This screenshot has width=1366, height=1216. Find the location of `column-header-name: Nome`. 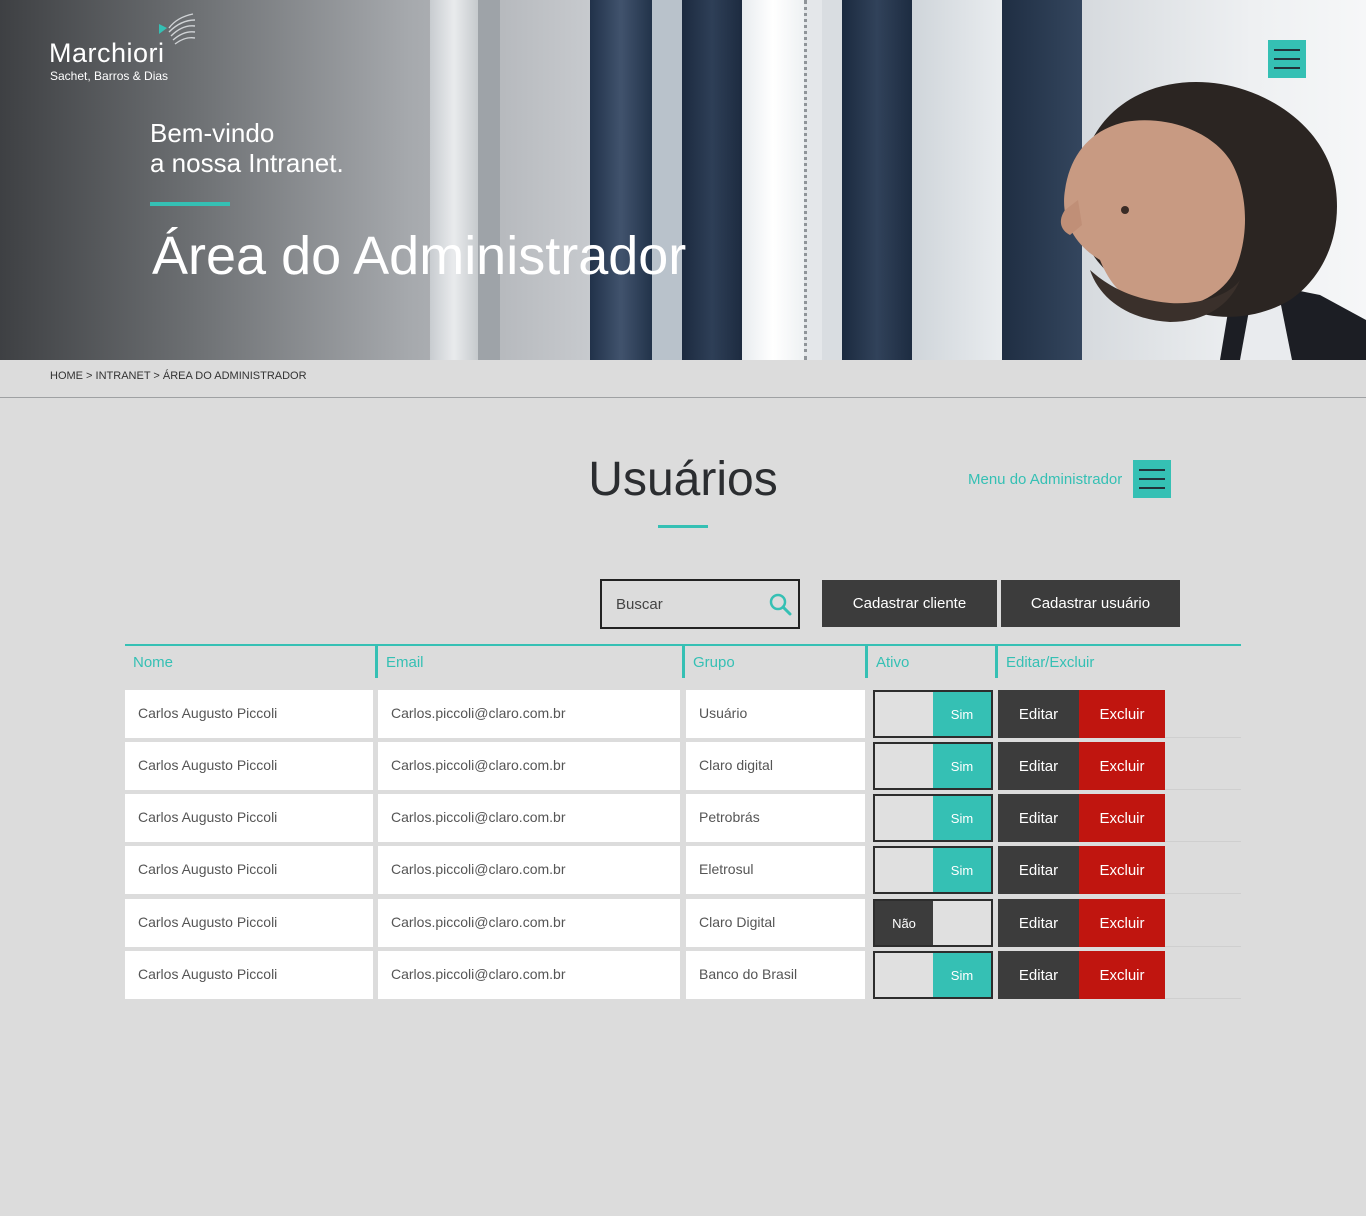

column-header-name: Nome is located at coordinates (250, 662).